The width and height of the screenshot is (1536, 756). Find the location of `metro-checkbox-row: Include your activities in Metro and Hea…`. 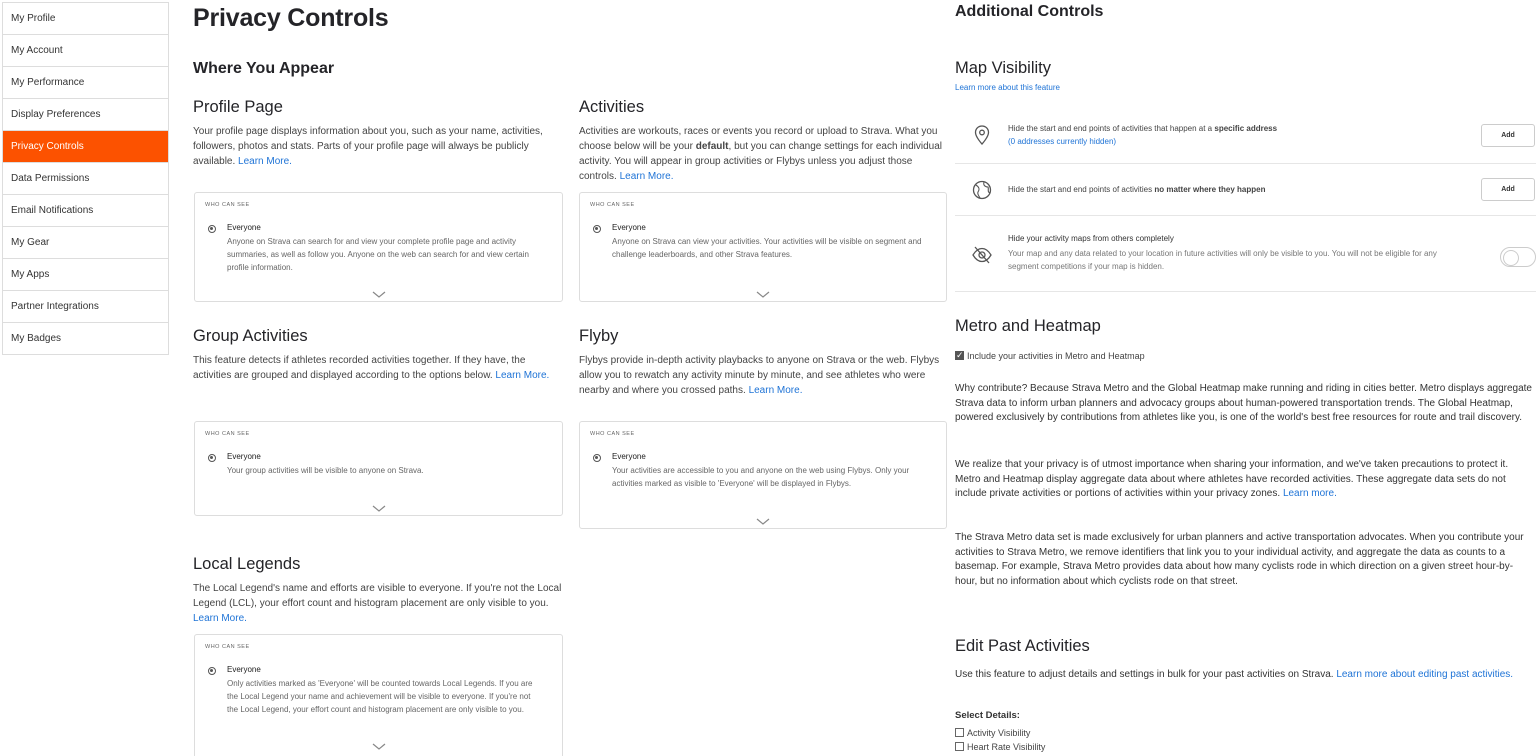

metro-checkbox-row: Include your activities in Metro and Hea… is located at coordinates (1050, 355).